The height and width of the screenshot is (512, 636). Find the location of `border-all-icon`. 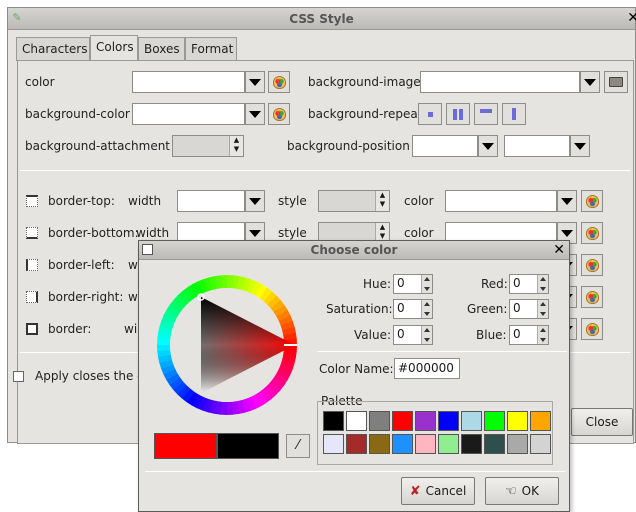

border-all-icon is located at coordinates (32, 329).